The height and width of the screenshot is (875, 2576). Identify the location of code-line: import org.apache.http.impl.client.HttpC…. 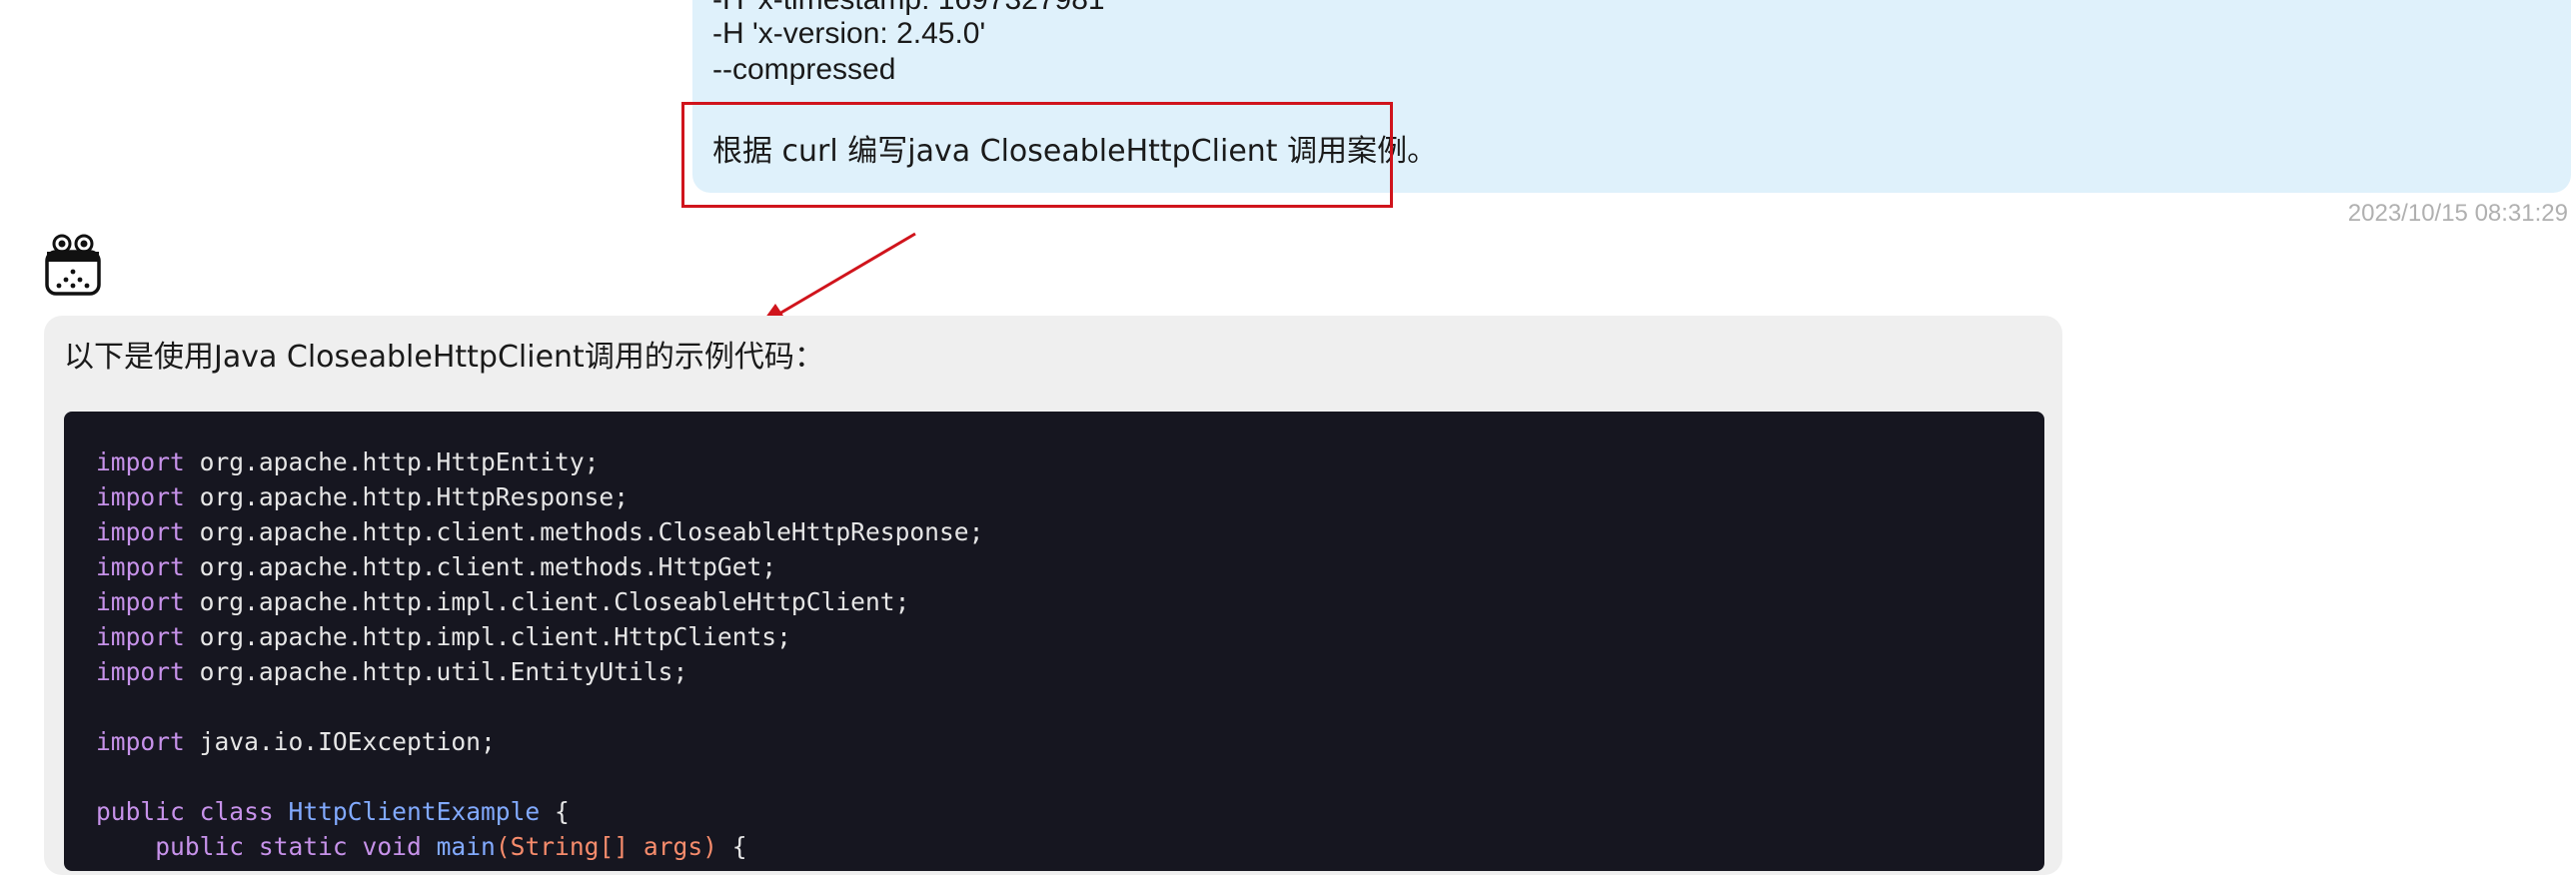
(443, 636).